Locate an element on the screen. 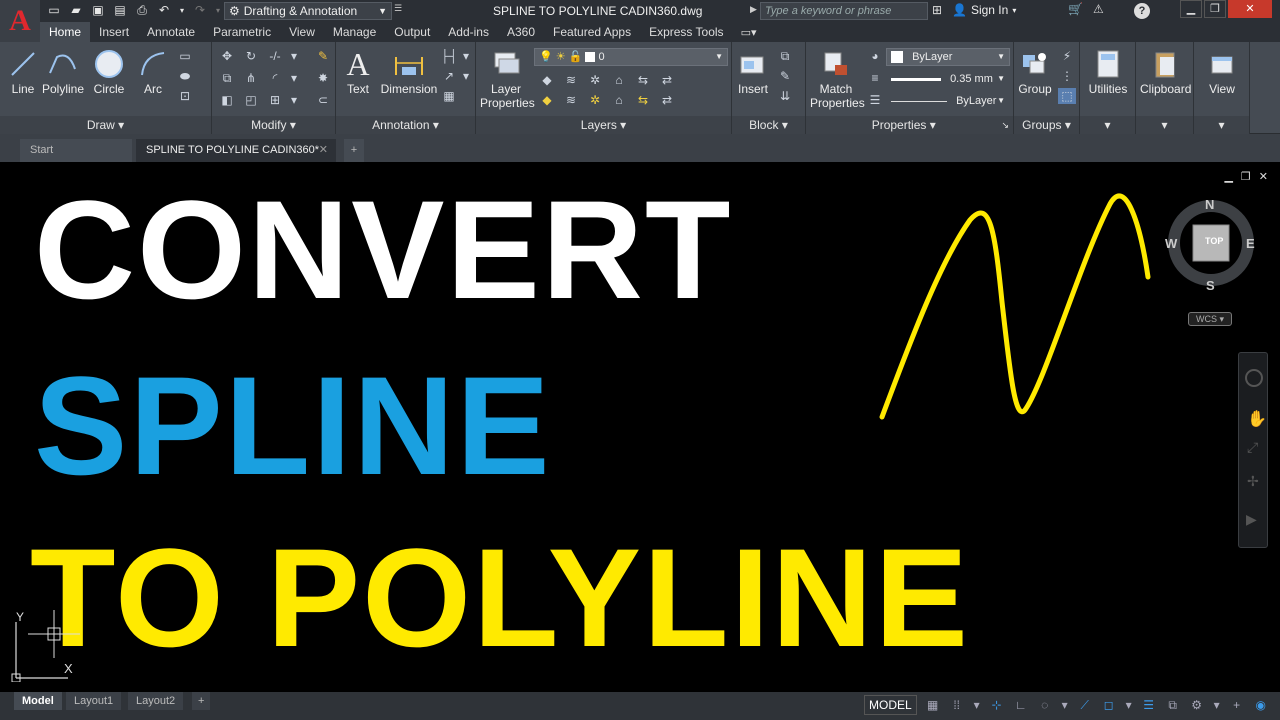 Image resolution: width=1280 pixels, height=720 pixels. offset-icon: ⊂ is located at coordinates (323, 100).